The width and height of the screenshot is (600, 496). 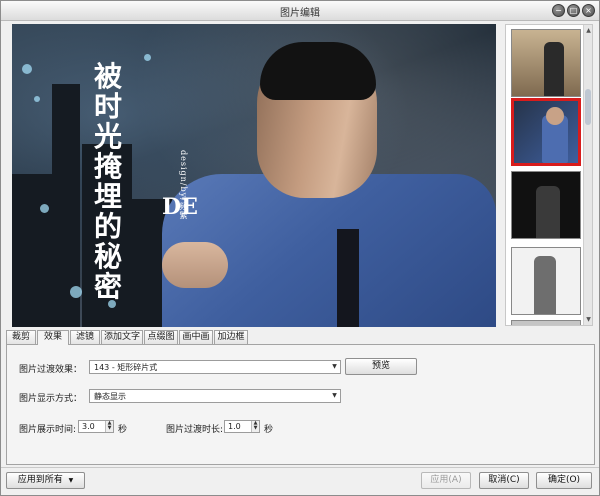 What do you see at coordinates (381, 366) in the screenshot?
I see `preview-button: 预览` at bounding box center [381, 366].